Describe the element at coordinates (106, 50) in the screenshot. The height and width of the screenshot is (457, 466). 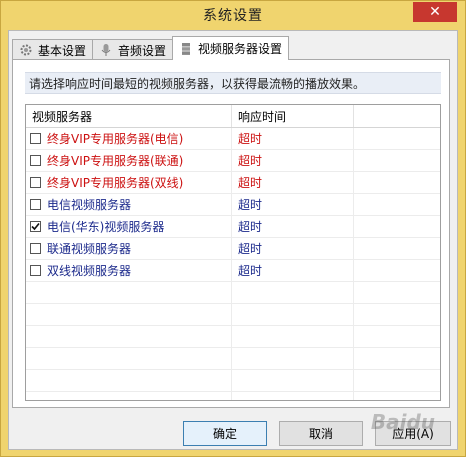
I see `microphone-icon` at that location.